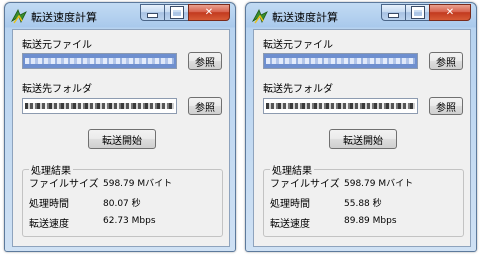 Image resolution: width=480 pixels, height=255 pixels. I want to click on elapsed-time-value: 55.88 秒, so click(363, 204).